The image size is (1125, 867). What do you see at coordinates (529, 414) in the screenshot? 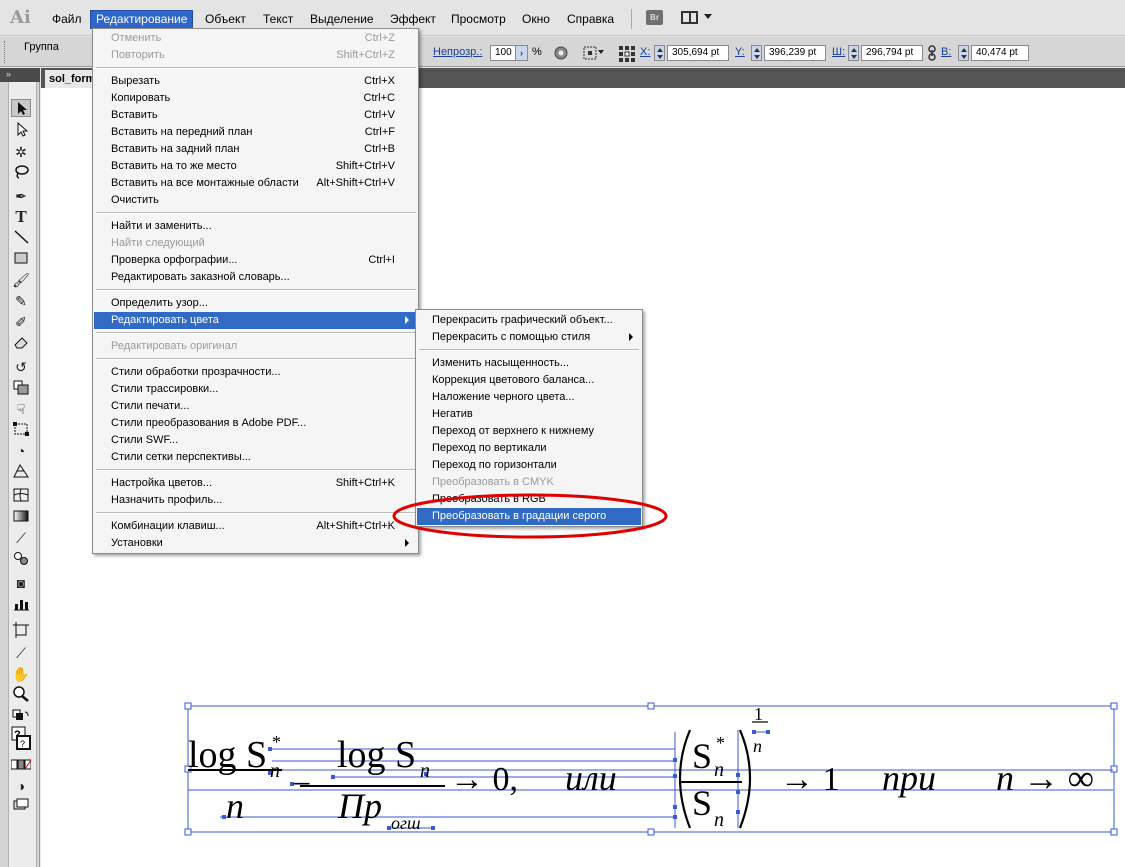
I see `submenu-item-invert-colors: Негатив` at bounding box center [529, 414].